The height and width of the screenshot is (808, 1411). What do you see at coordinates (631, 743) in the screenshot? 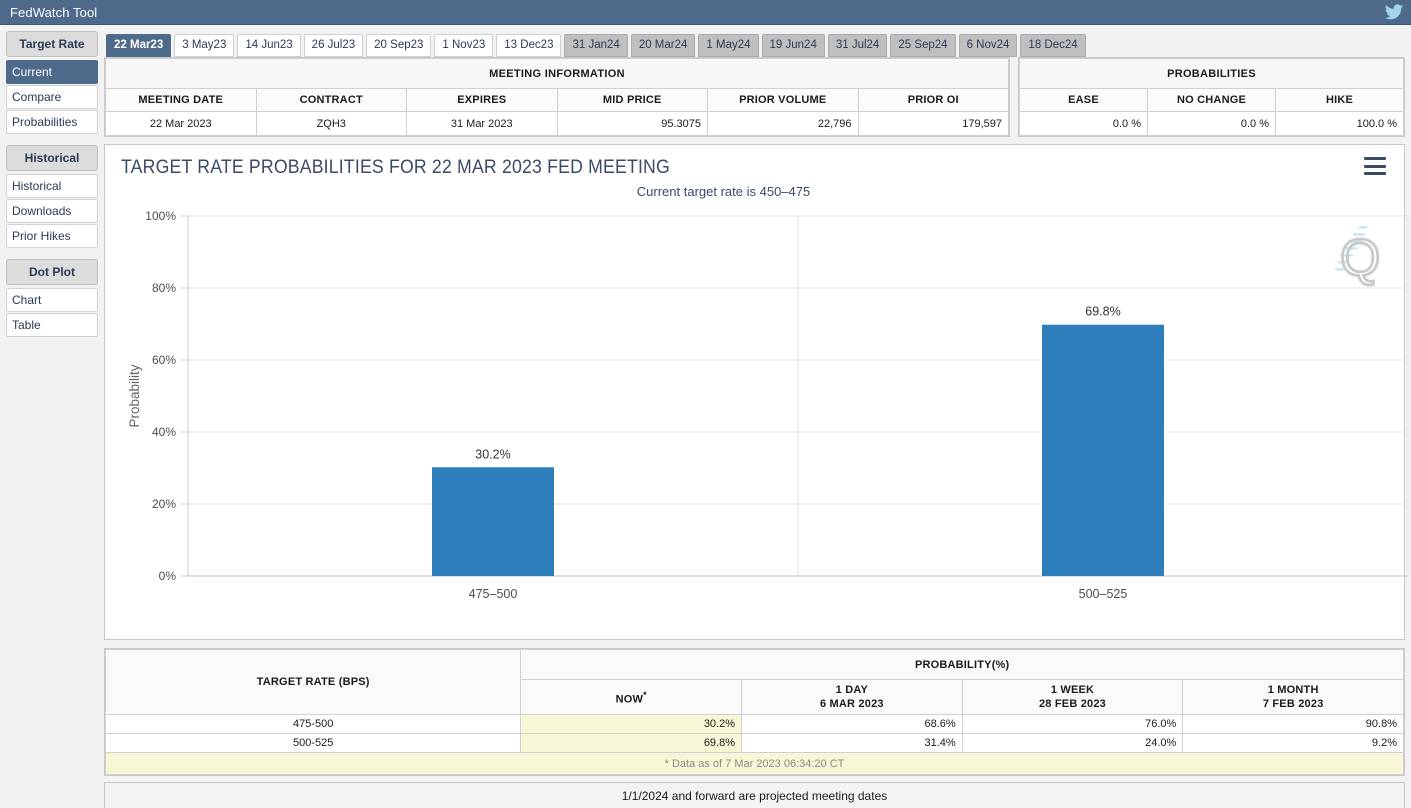
I see `cell-now: 69.8%` at bounding box center [631, 743].